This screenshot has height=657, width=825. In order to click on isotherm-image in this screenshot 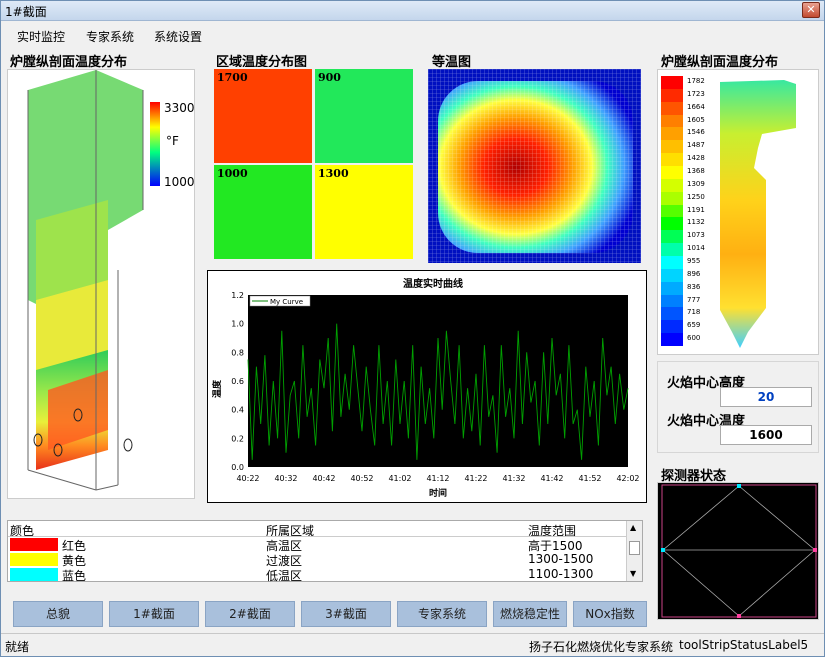, I will do `click(534, 166)`.